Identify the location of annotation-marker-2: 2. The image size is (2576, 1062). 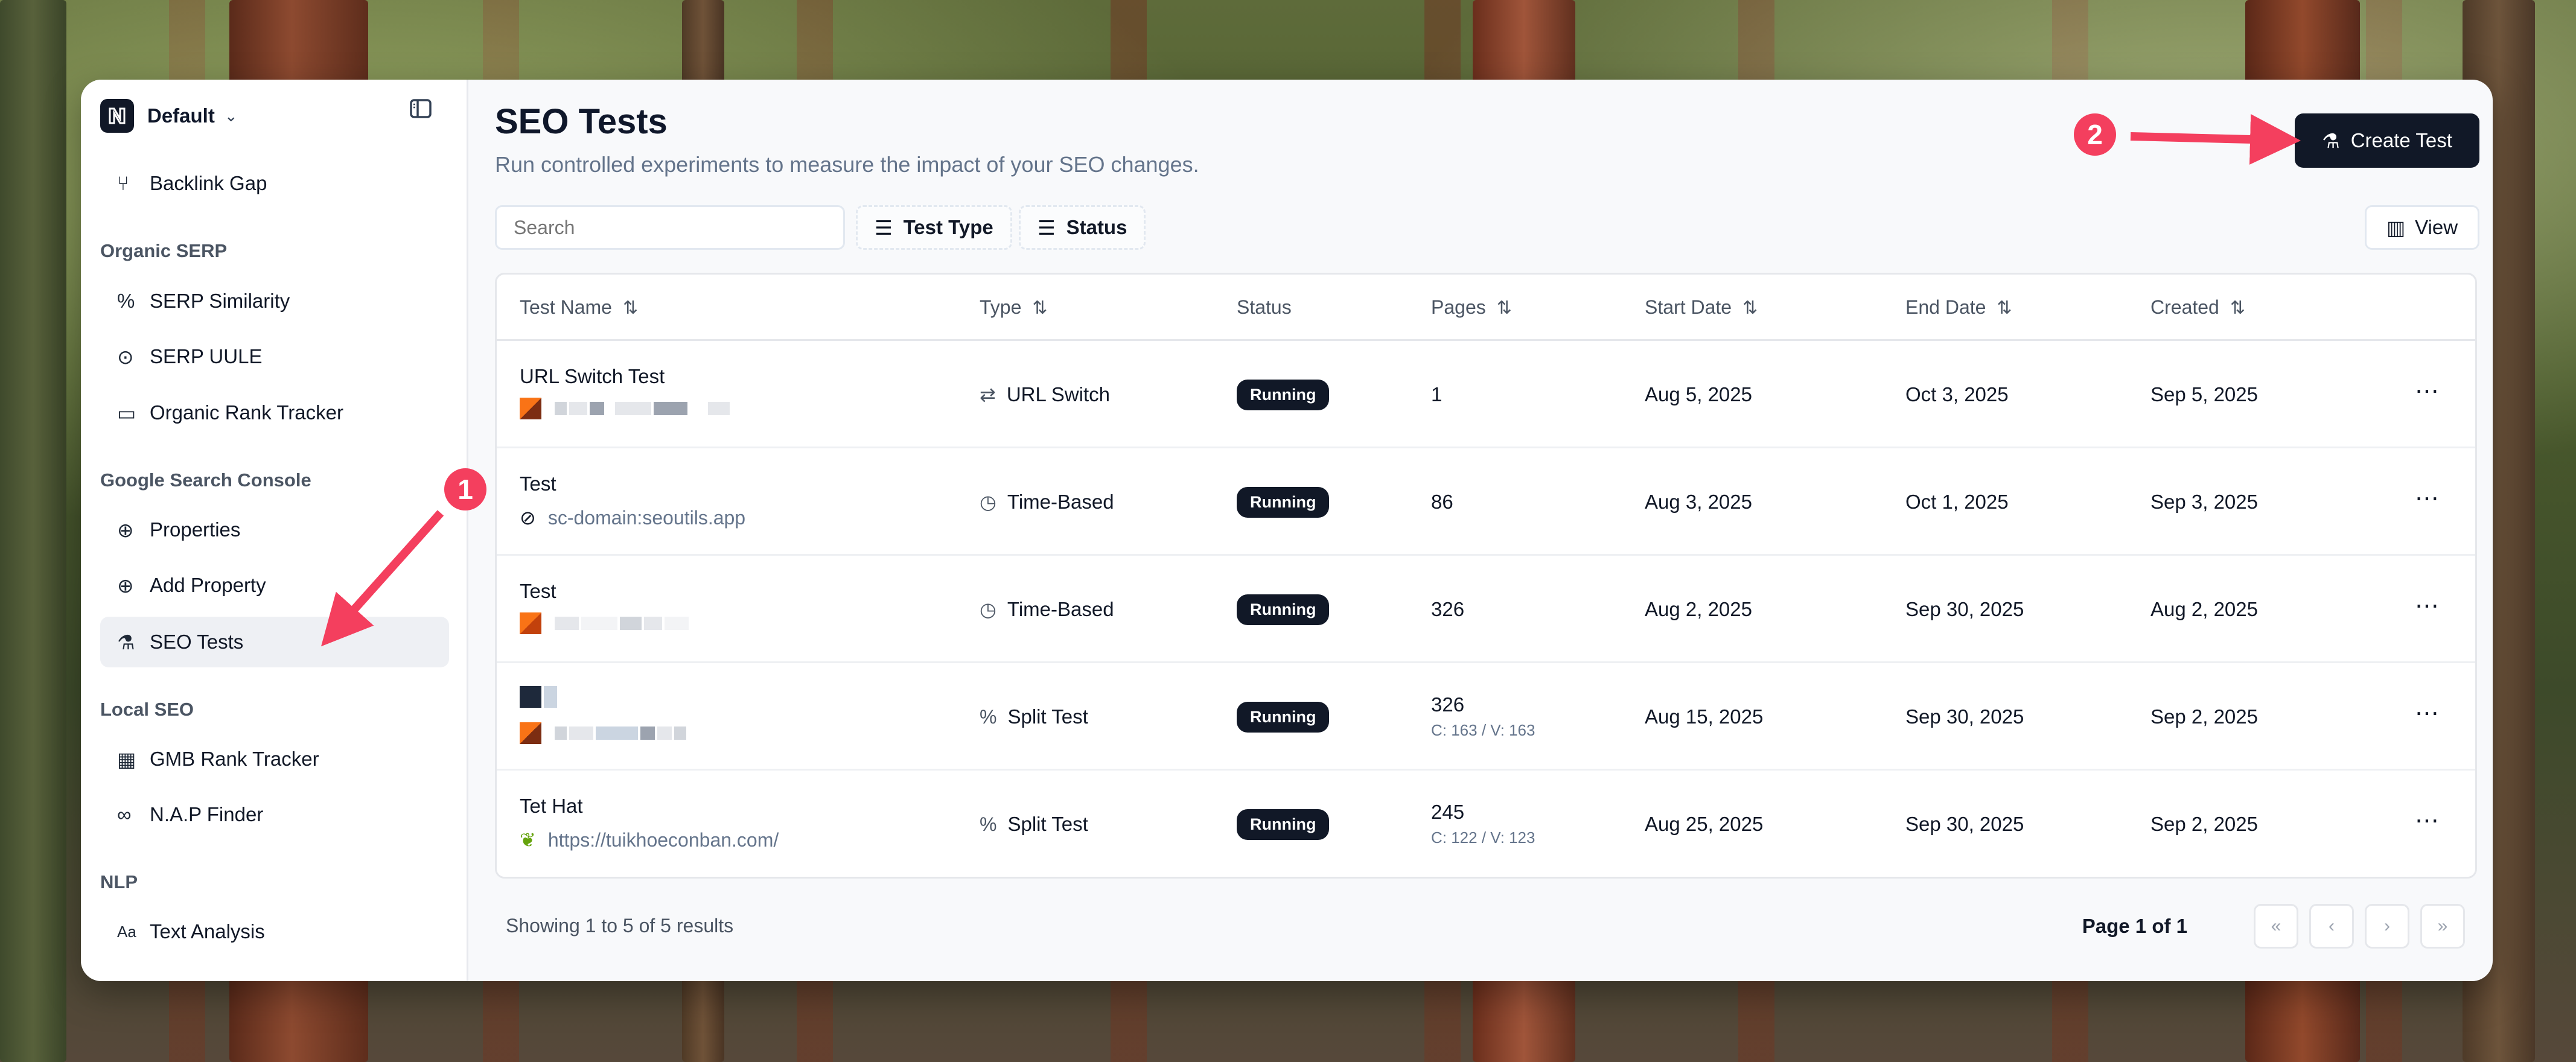
(2095, 134).